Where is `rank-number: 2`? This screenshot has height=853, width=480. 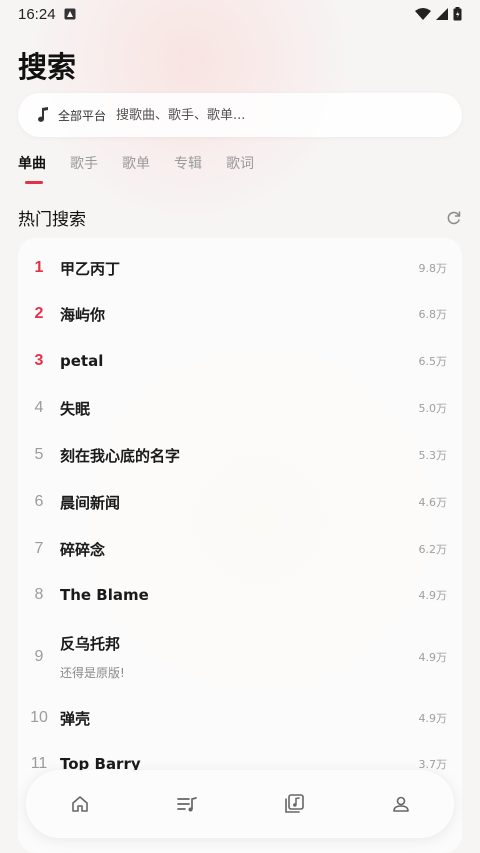
rank-number: 2 is located at coordinates (39, 313).